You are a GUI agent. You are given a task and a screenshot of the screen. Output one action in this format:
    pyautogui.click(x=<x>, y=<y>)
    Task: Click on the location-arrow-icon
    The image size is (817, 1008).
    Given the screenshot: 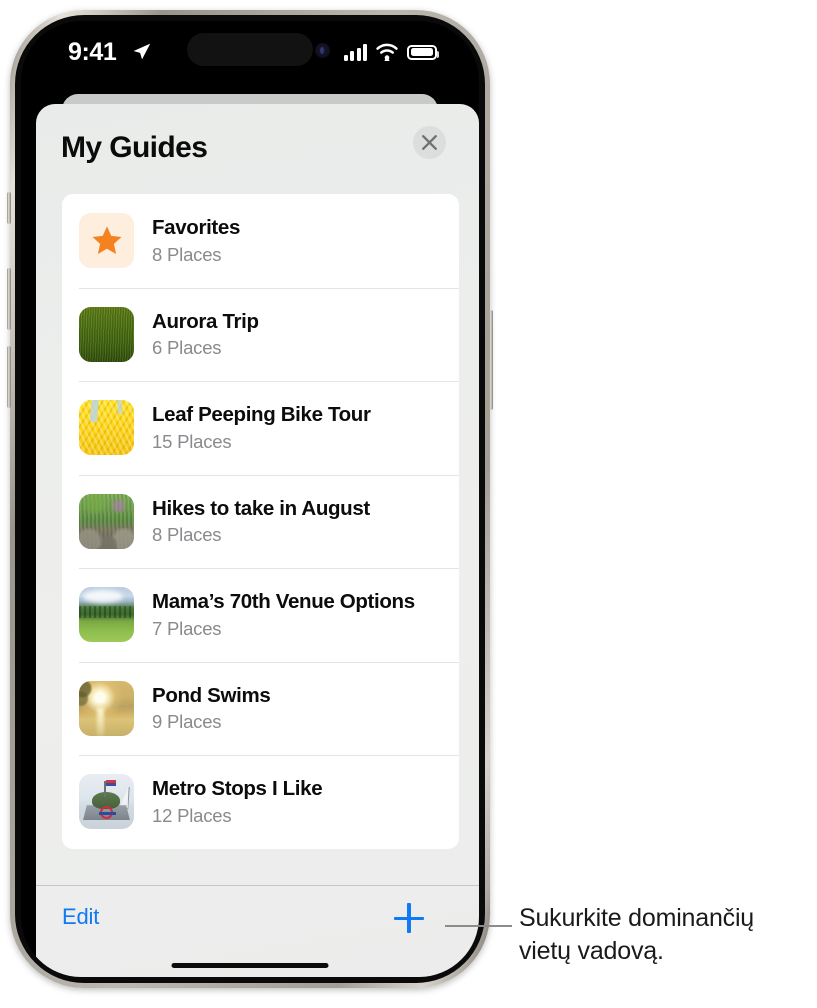 What is the action you would take?
    pyautogui.click(x=142, y=51)
    